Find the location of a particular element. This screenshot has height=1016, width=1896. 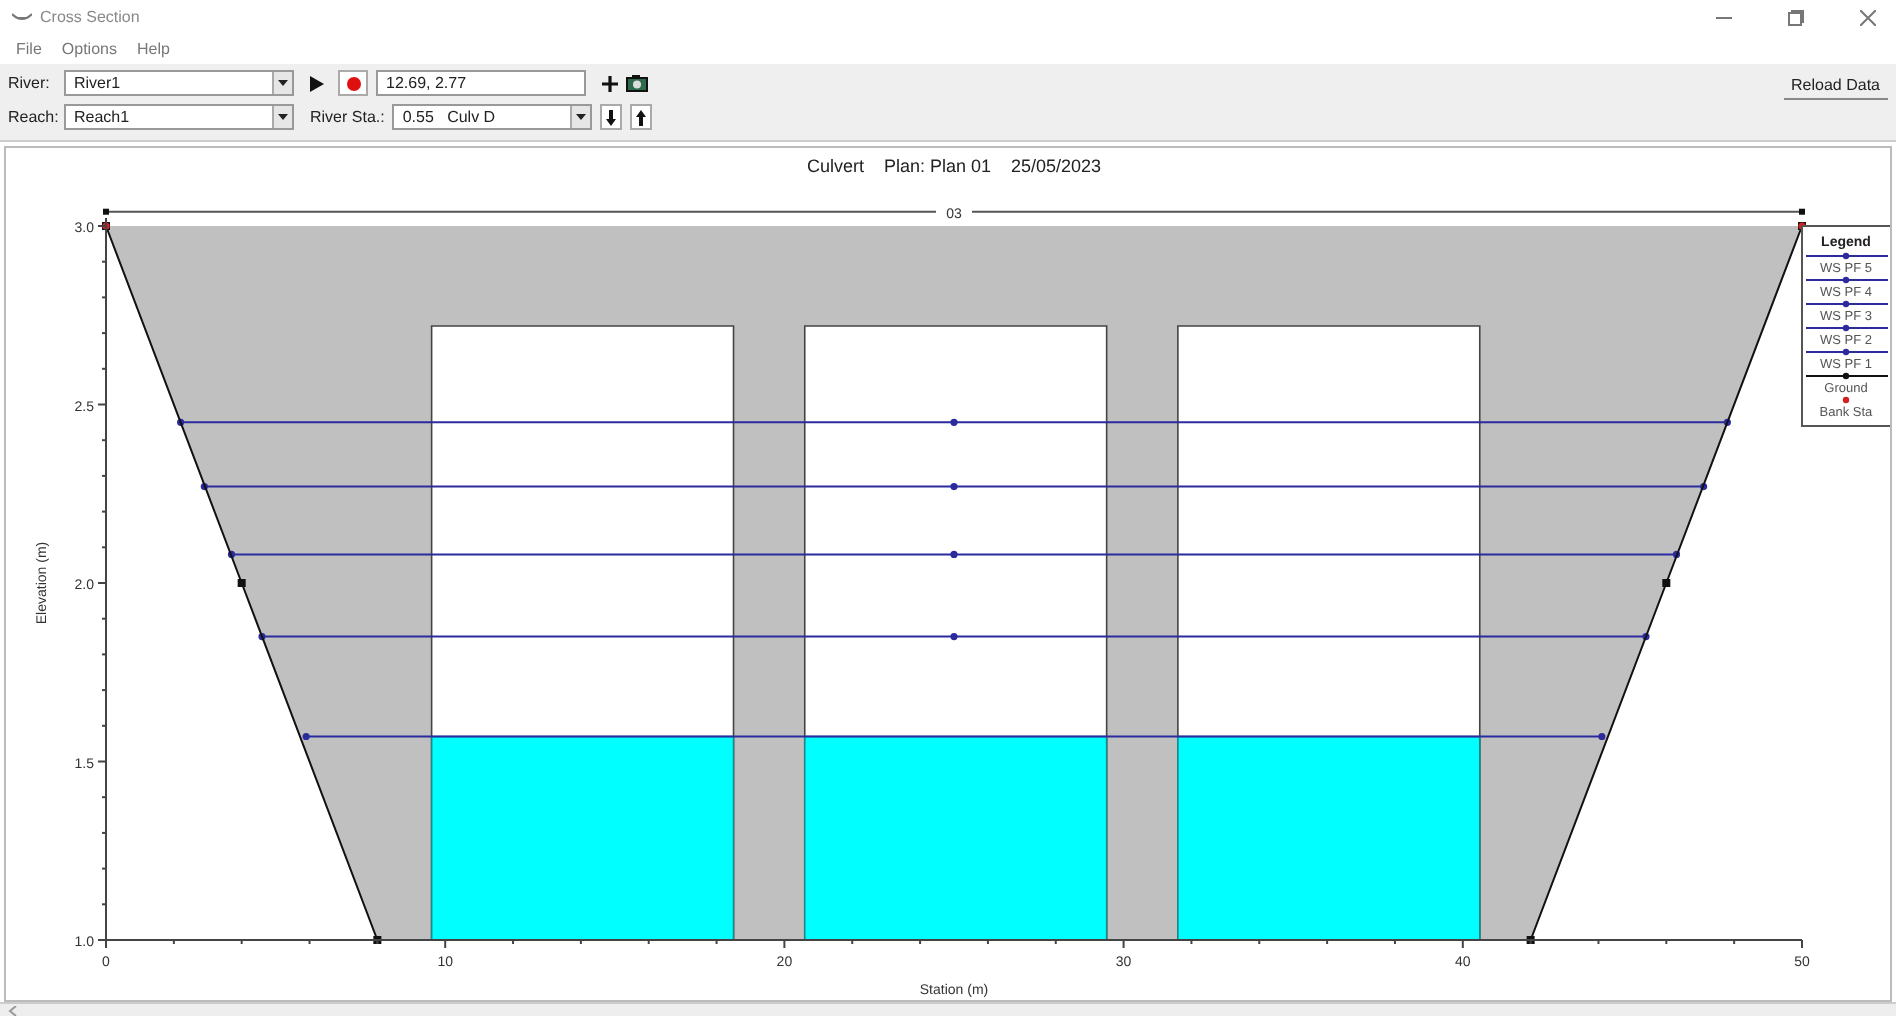

river-station-label: River Sta.: is located at coordinates (347, 117).